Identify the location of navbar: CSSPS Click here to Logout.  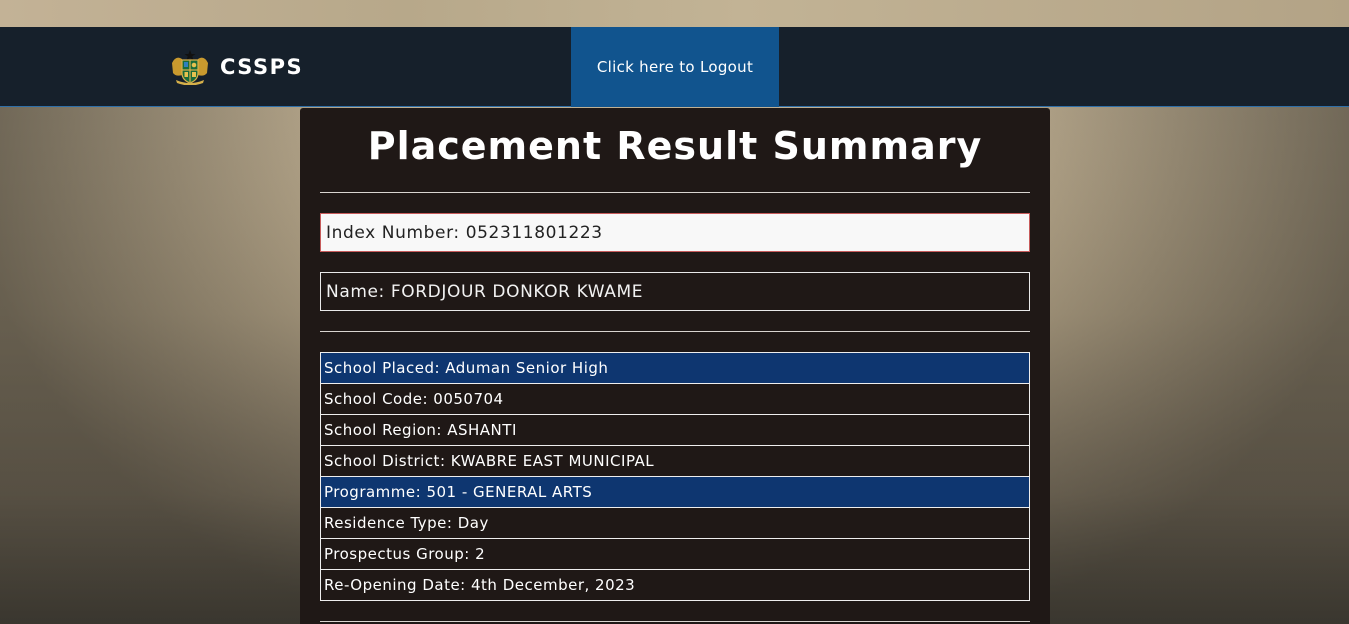
(674, 67).